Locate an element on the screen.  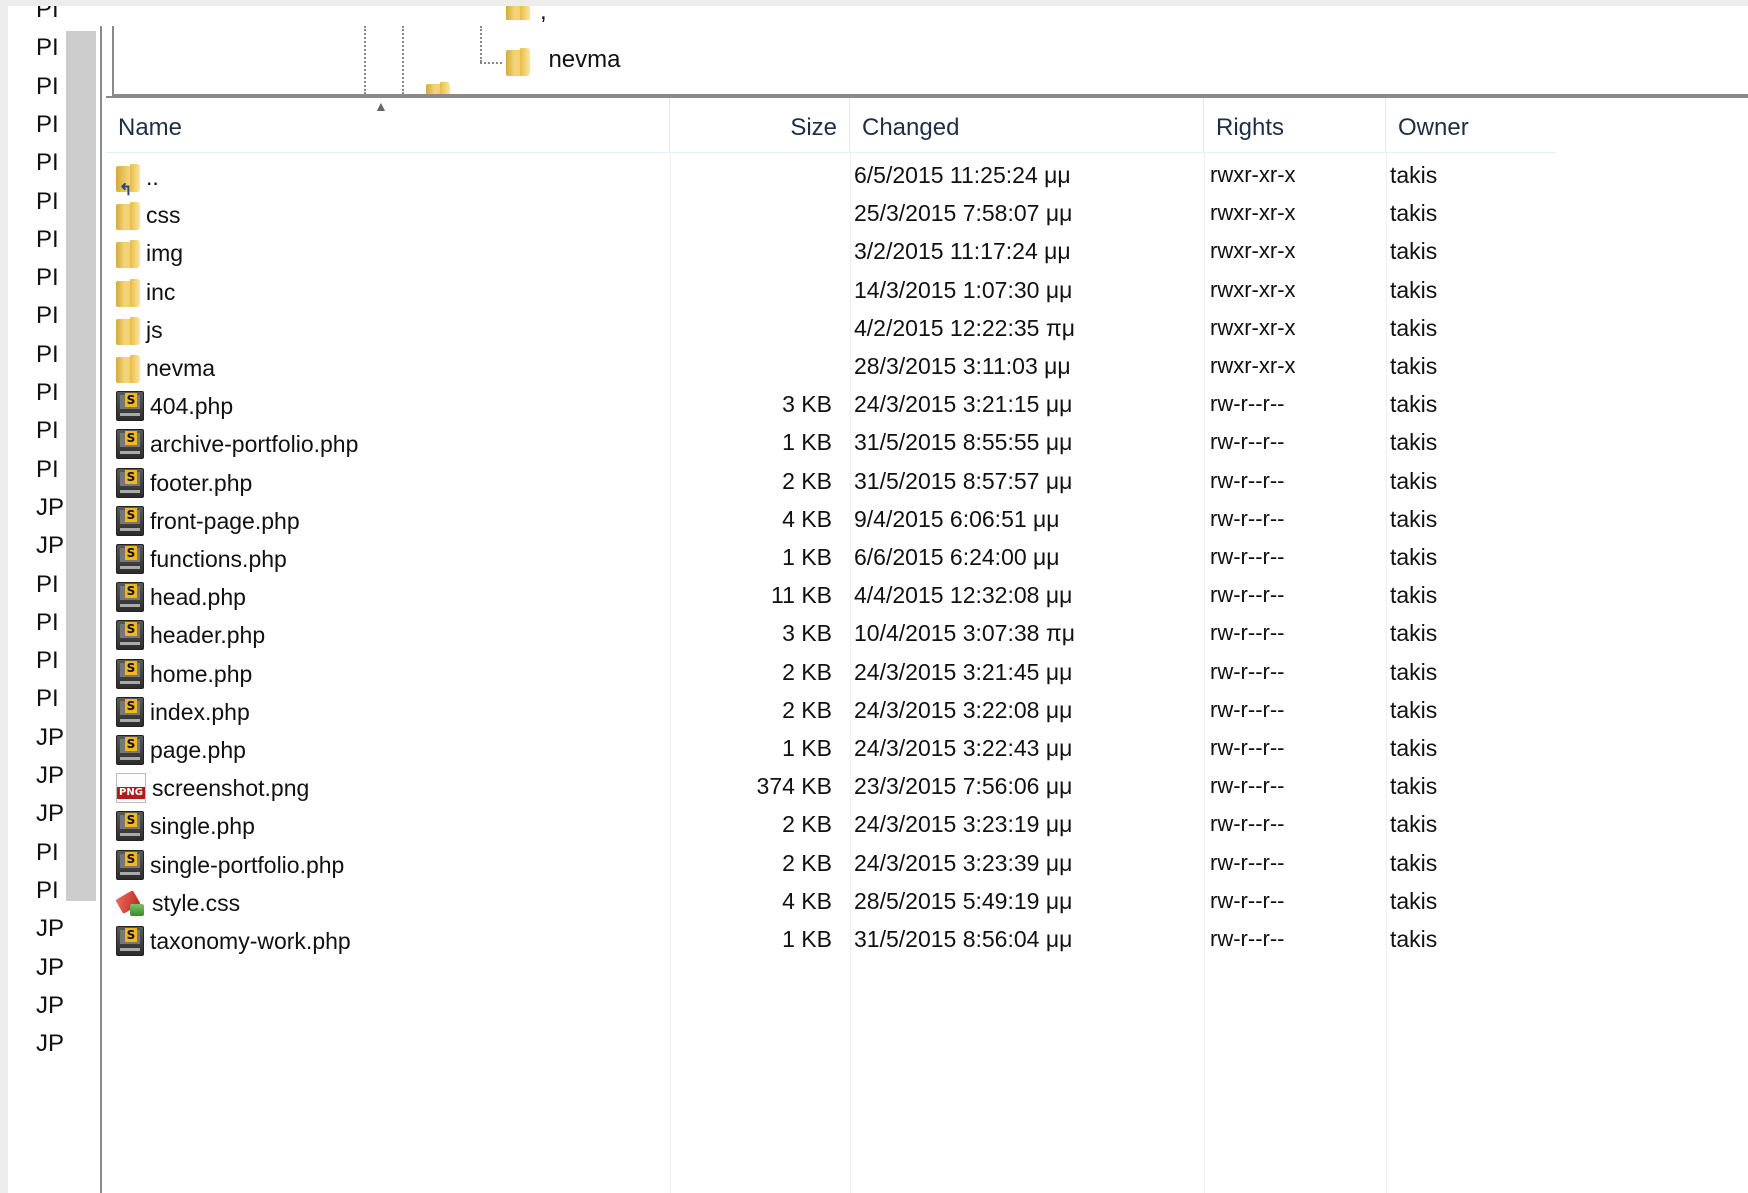
file-name: header.php is located at coordinates (208, 635).